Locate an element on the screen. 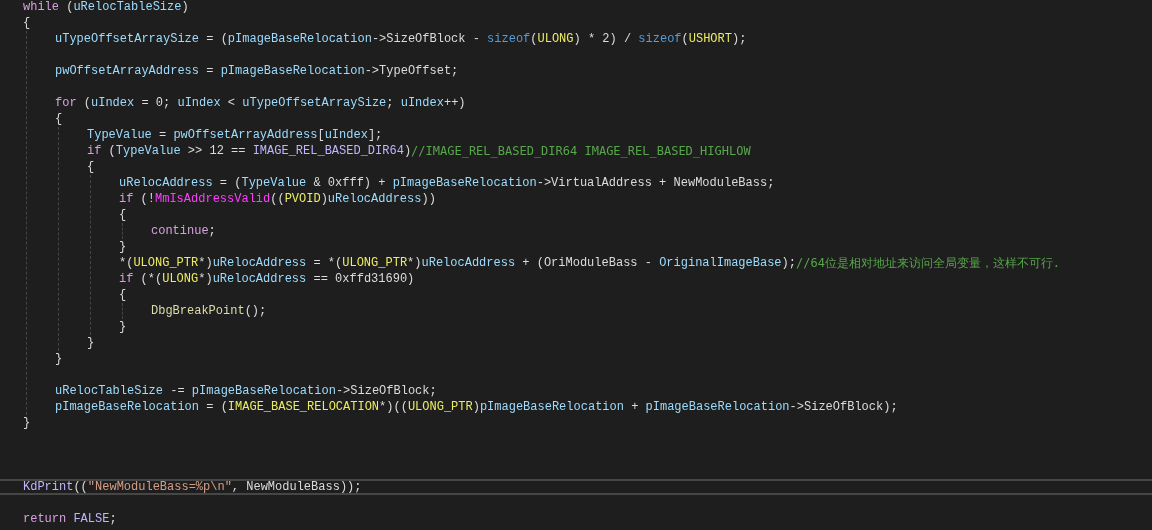  code-text: ) * 2) / is located at coordinates (603, 39).